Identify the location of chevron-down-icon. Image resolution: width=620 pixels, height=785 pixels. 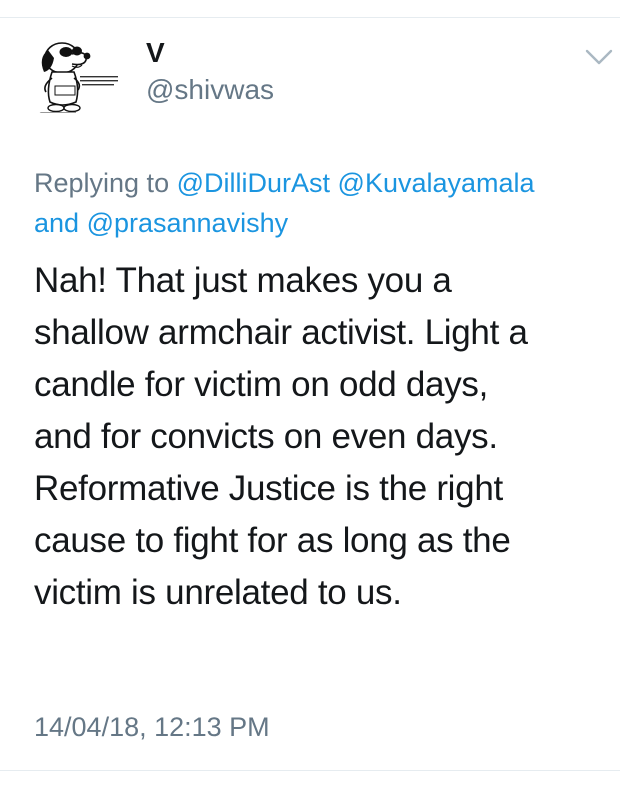
(599, 57).